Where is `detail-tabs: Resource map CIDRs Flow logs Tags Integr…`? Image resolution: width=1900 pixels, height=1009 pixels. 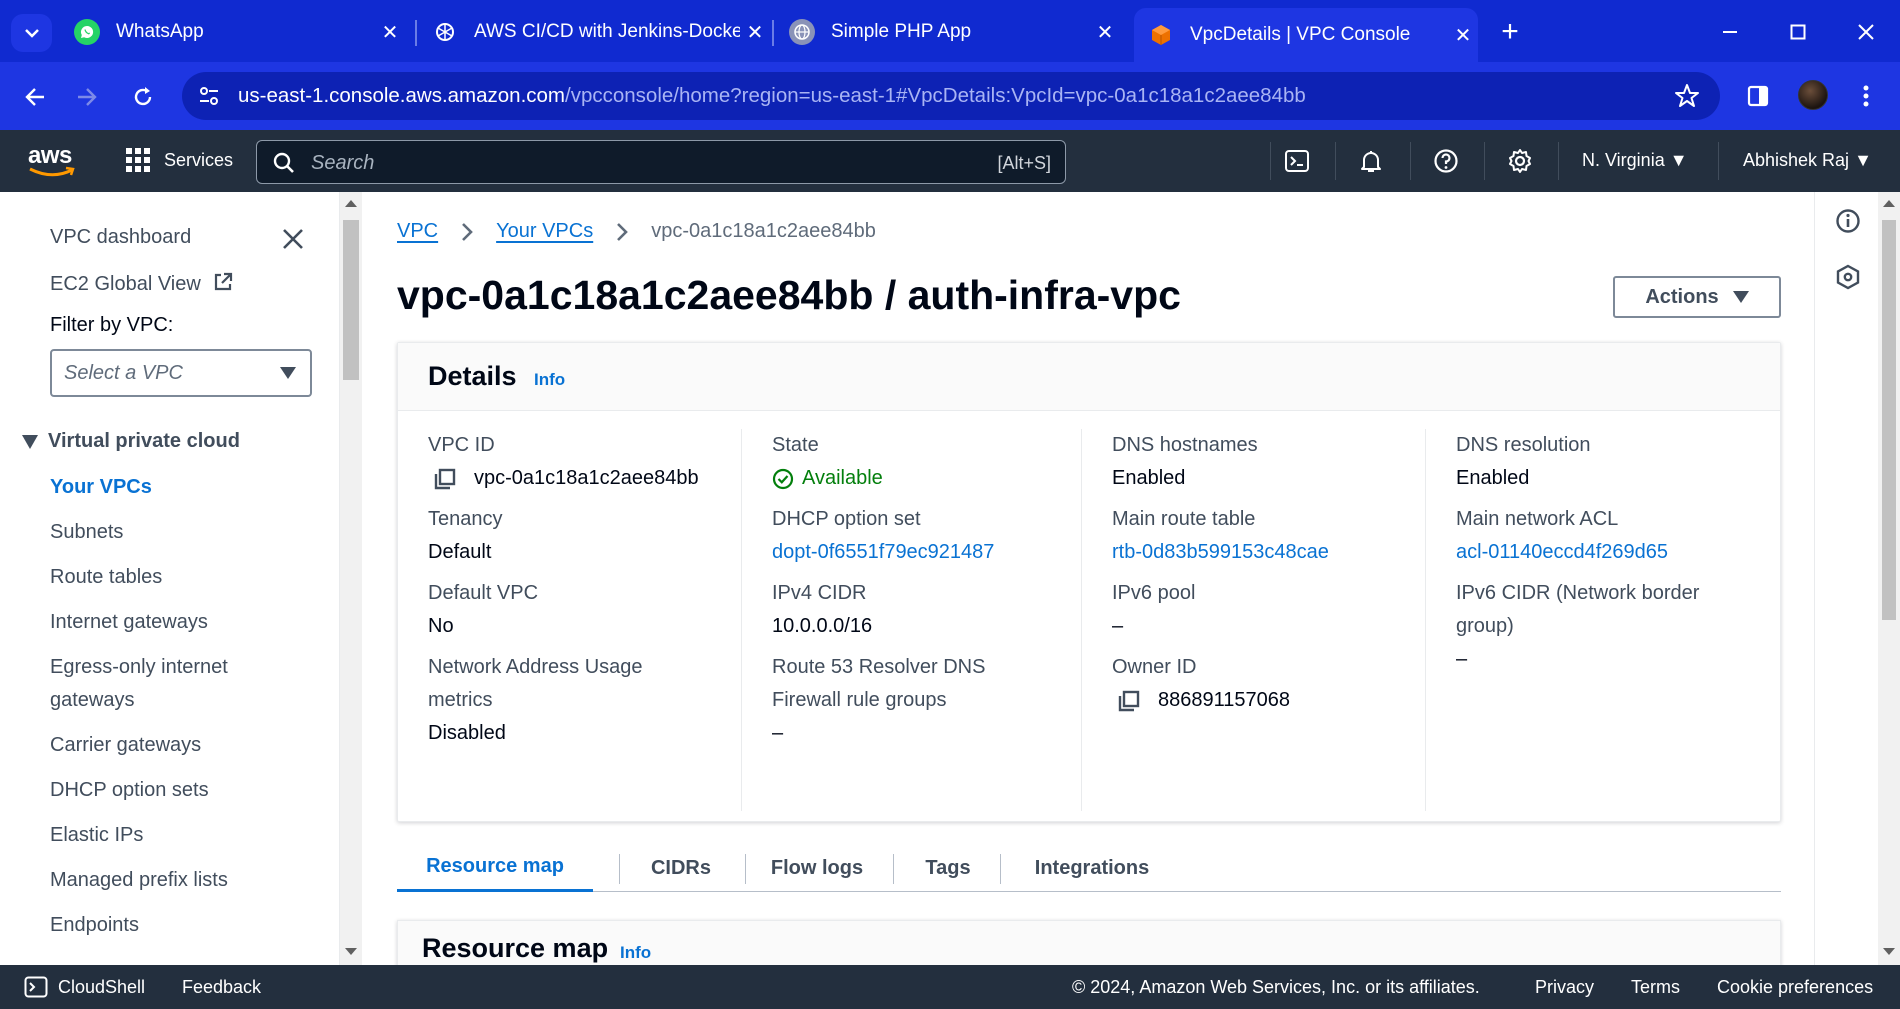
detail-tabs: Resource map CIDRs Flow logs Tags Integr… is located at coordinates (1089, 868).